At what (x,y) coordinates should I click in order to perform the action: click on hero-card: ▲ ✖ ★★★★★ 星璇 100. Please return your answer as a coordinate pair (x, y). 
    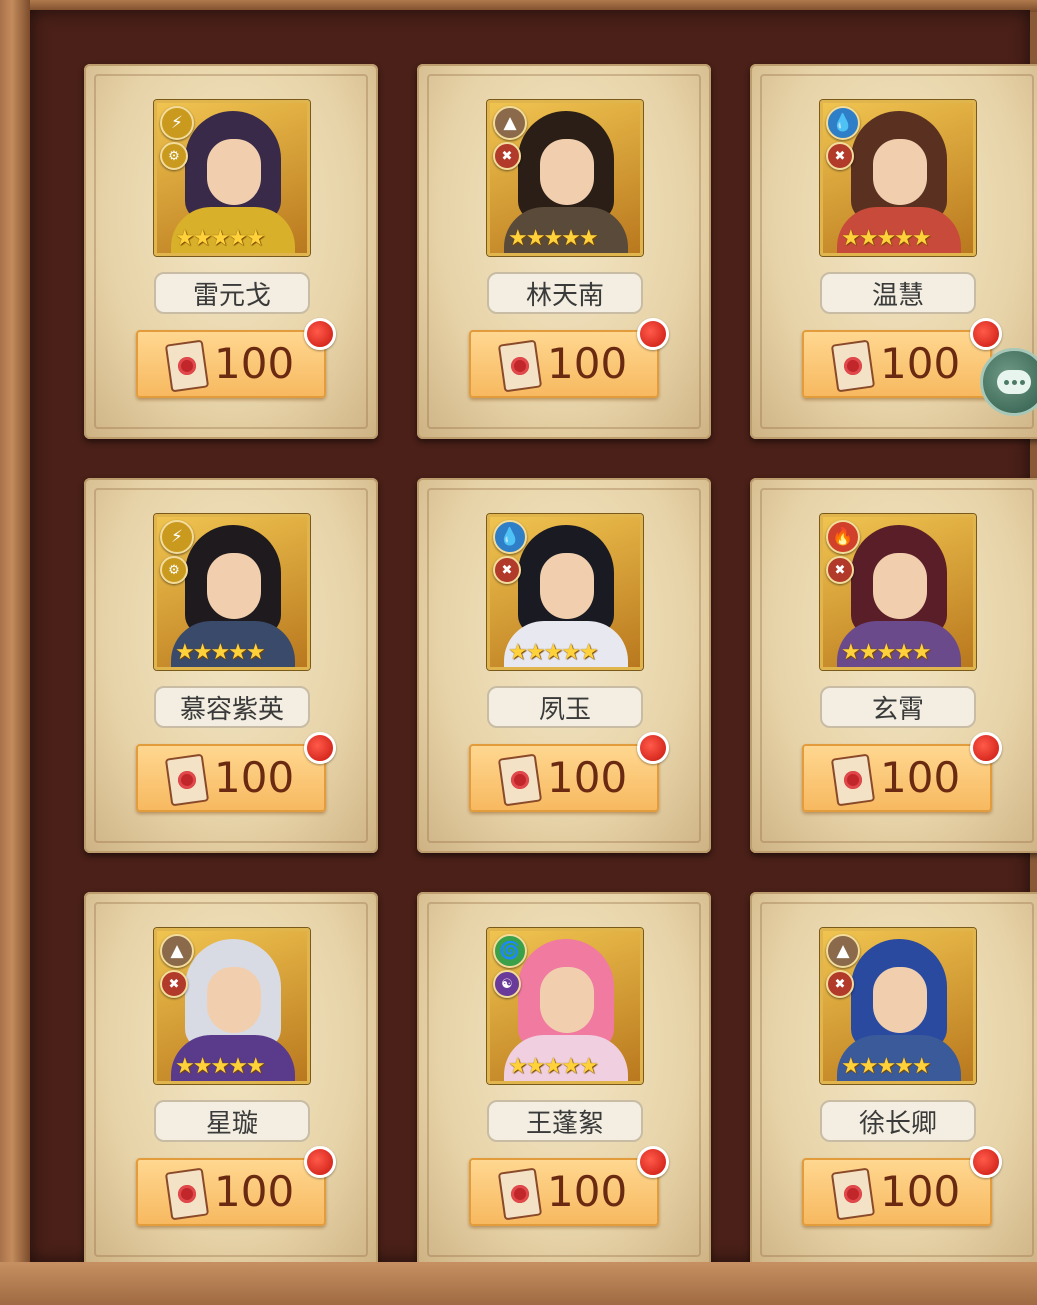
    Looking at the image, I should click on (231, 1079).